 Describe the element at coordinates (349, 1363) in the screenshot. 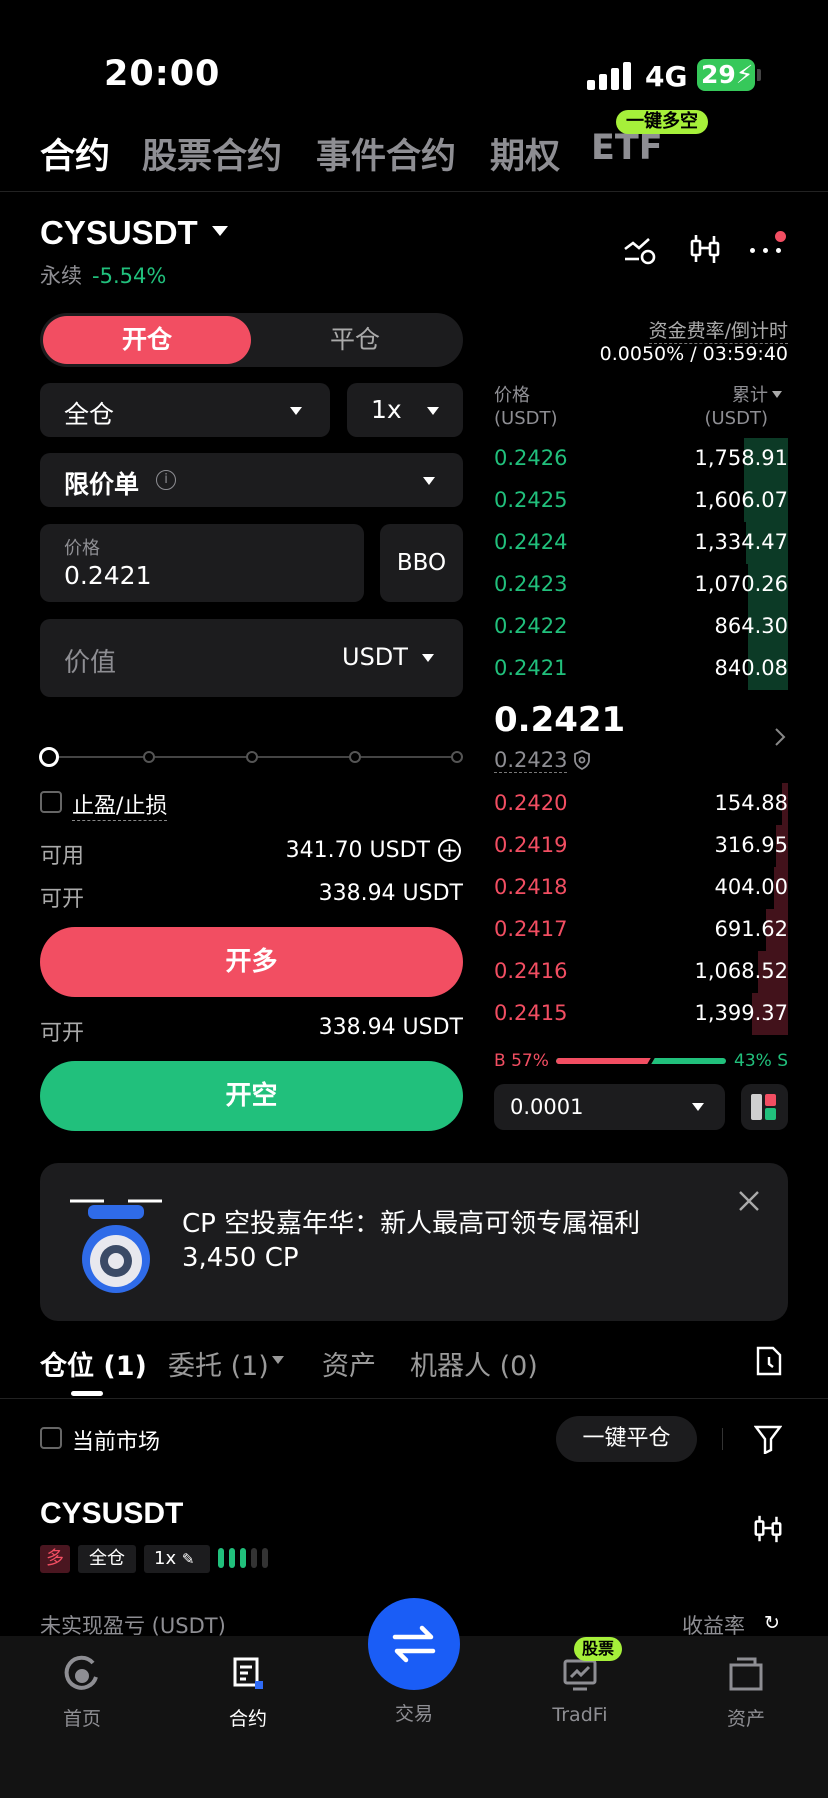

I see `tab-assets: 资产` at that location.